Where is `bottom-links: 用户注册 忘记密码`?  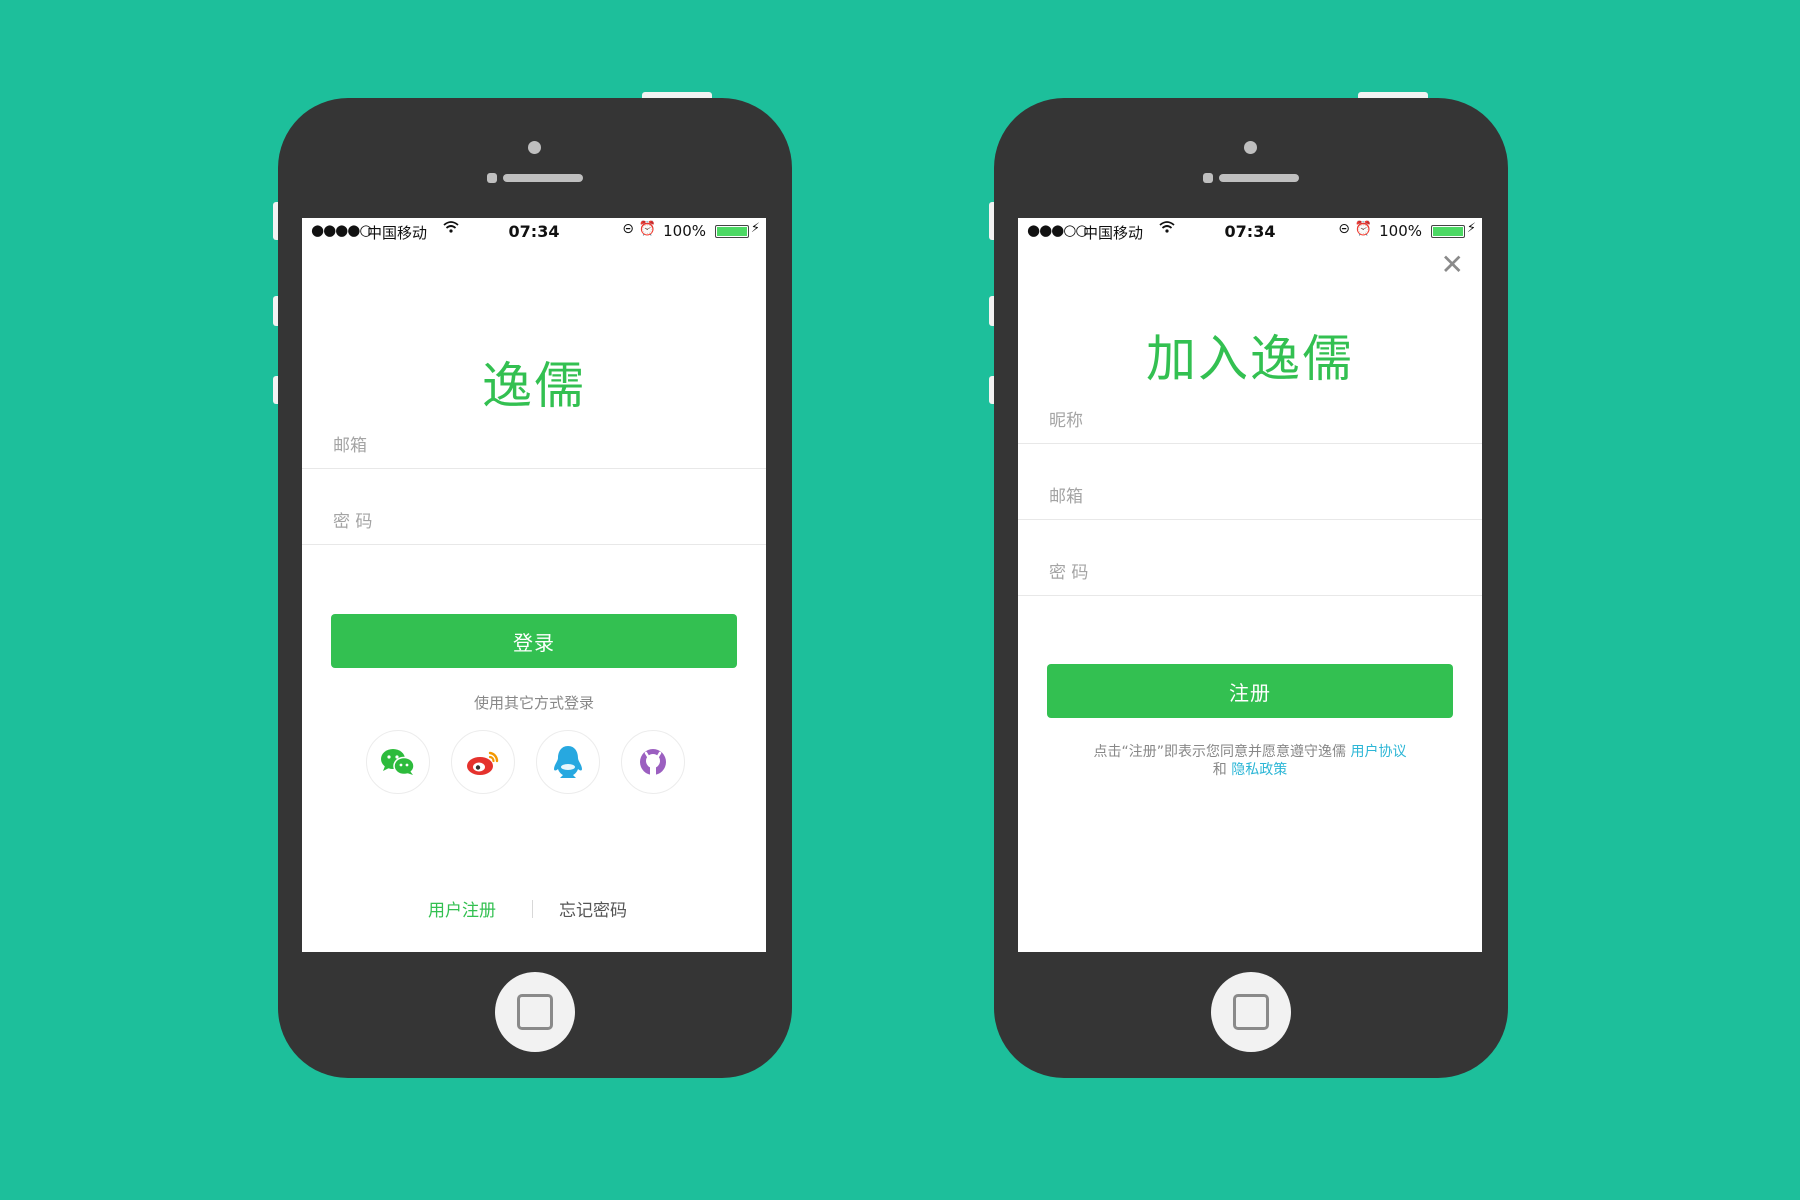
bottom-links: 用户注册 忘记密码 is located at coordinates (534, 908).